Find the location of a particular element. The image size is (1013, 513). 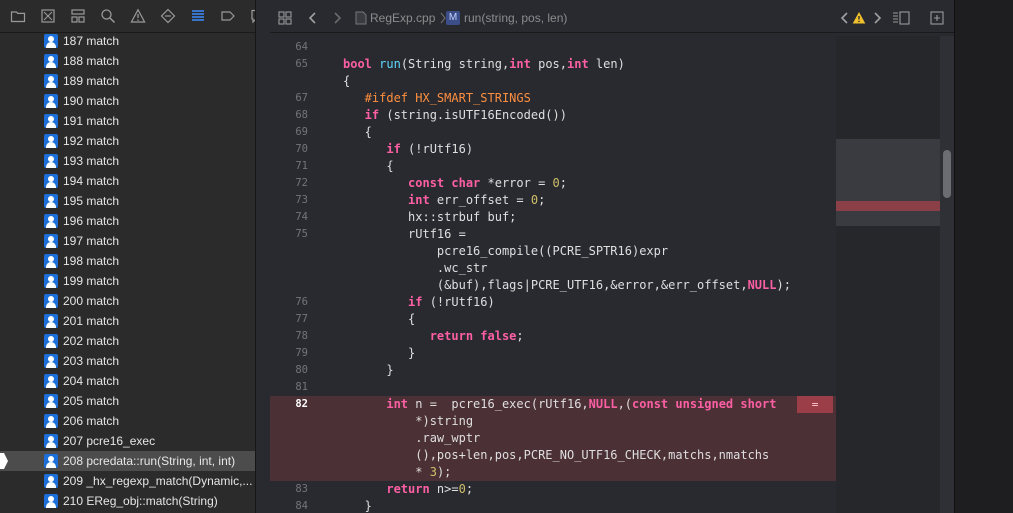

related-items-icon is located at coordinates (285, 18).